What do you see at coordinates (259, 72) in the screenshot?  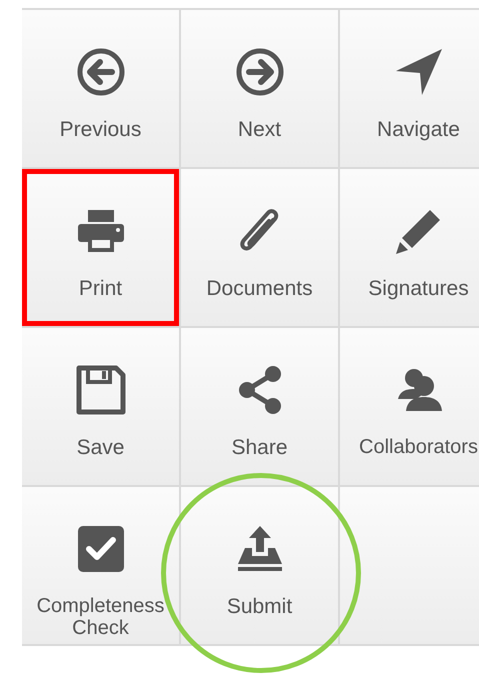 I see `right-arrow-circle-icon` at bounding box center [259, 72].